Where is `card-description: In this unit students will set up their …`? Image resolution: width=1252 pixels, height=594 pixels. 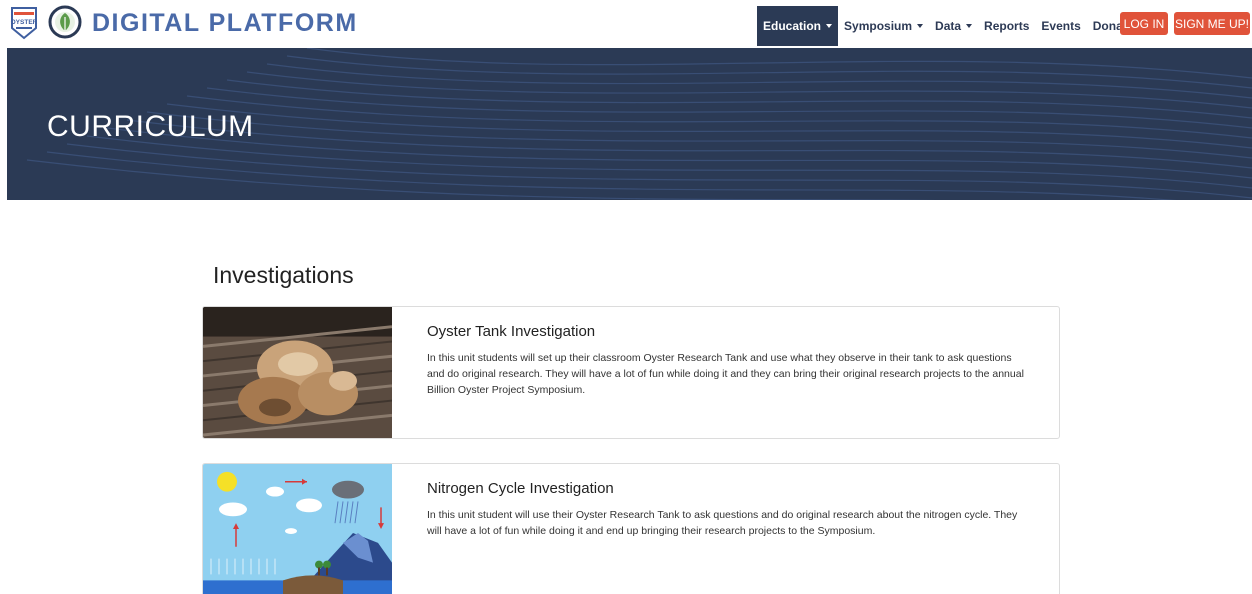 card-description: In this unit students will set up their … is located at coordinates (725, 374).